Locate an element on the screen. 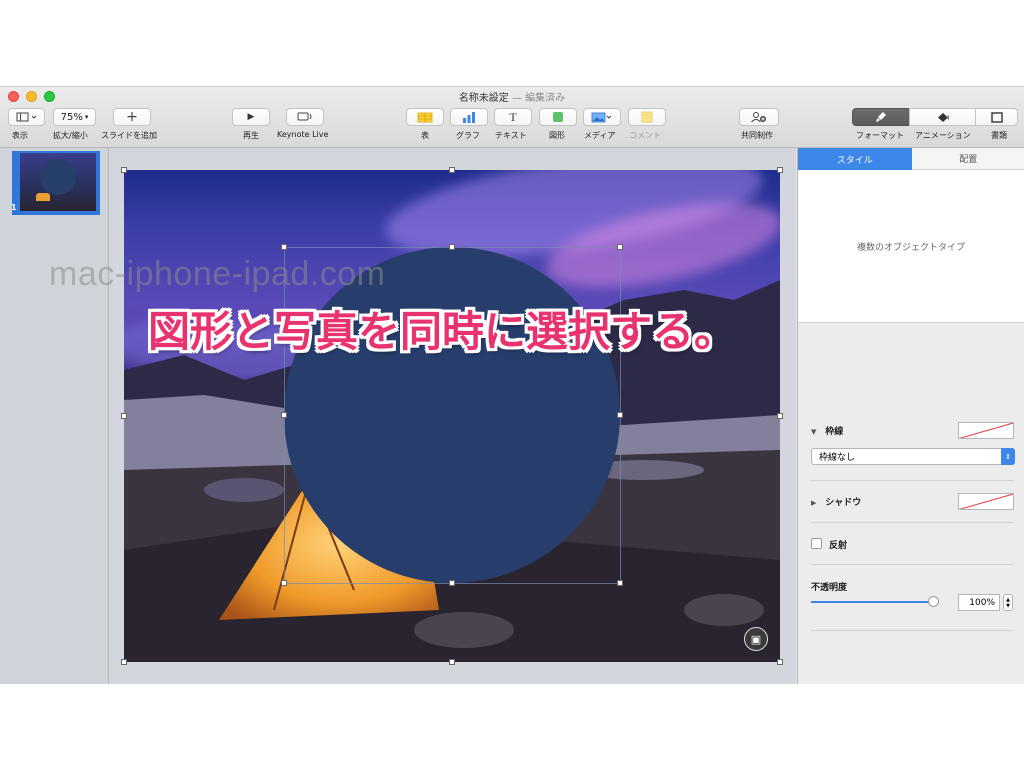 The width and height of the screenshot is (1024, 768). tab-style: スタイル is located at coordinates (855, 159).